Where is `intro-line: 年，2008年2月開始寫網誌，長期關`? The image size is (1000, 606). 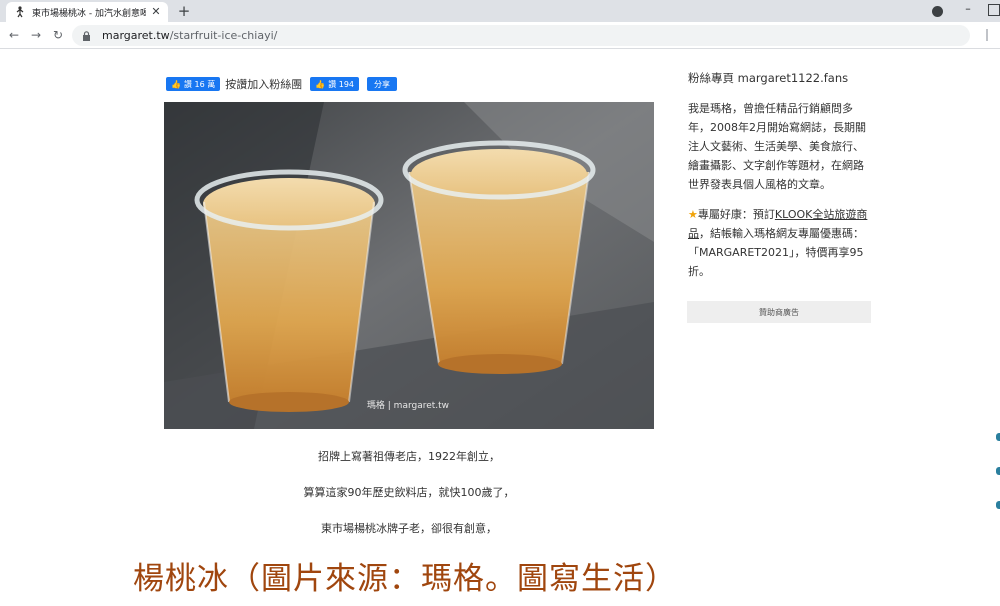 intro-line: 年，2008年2月開始寫網誌，長期關 is located at coordinates (777, 127).